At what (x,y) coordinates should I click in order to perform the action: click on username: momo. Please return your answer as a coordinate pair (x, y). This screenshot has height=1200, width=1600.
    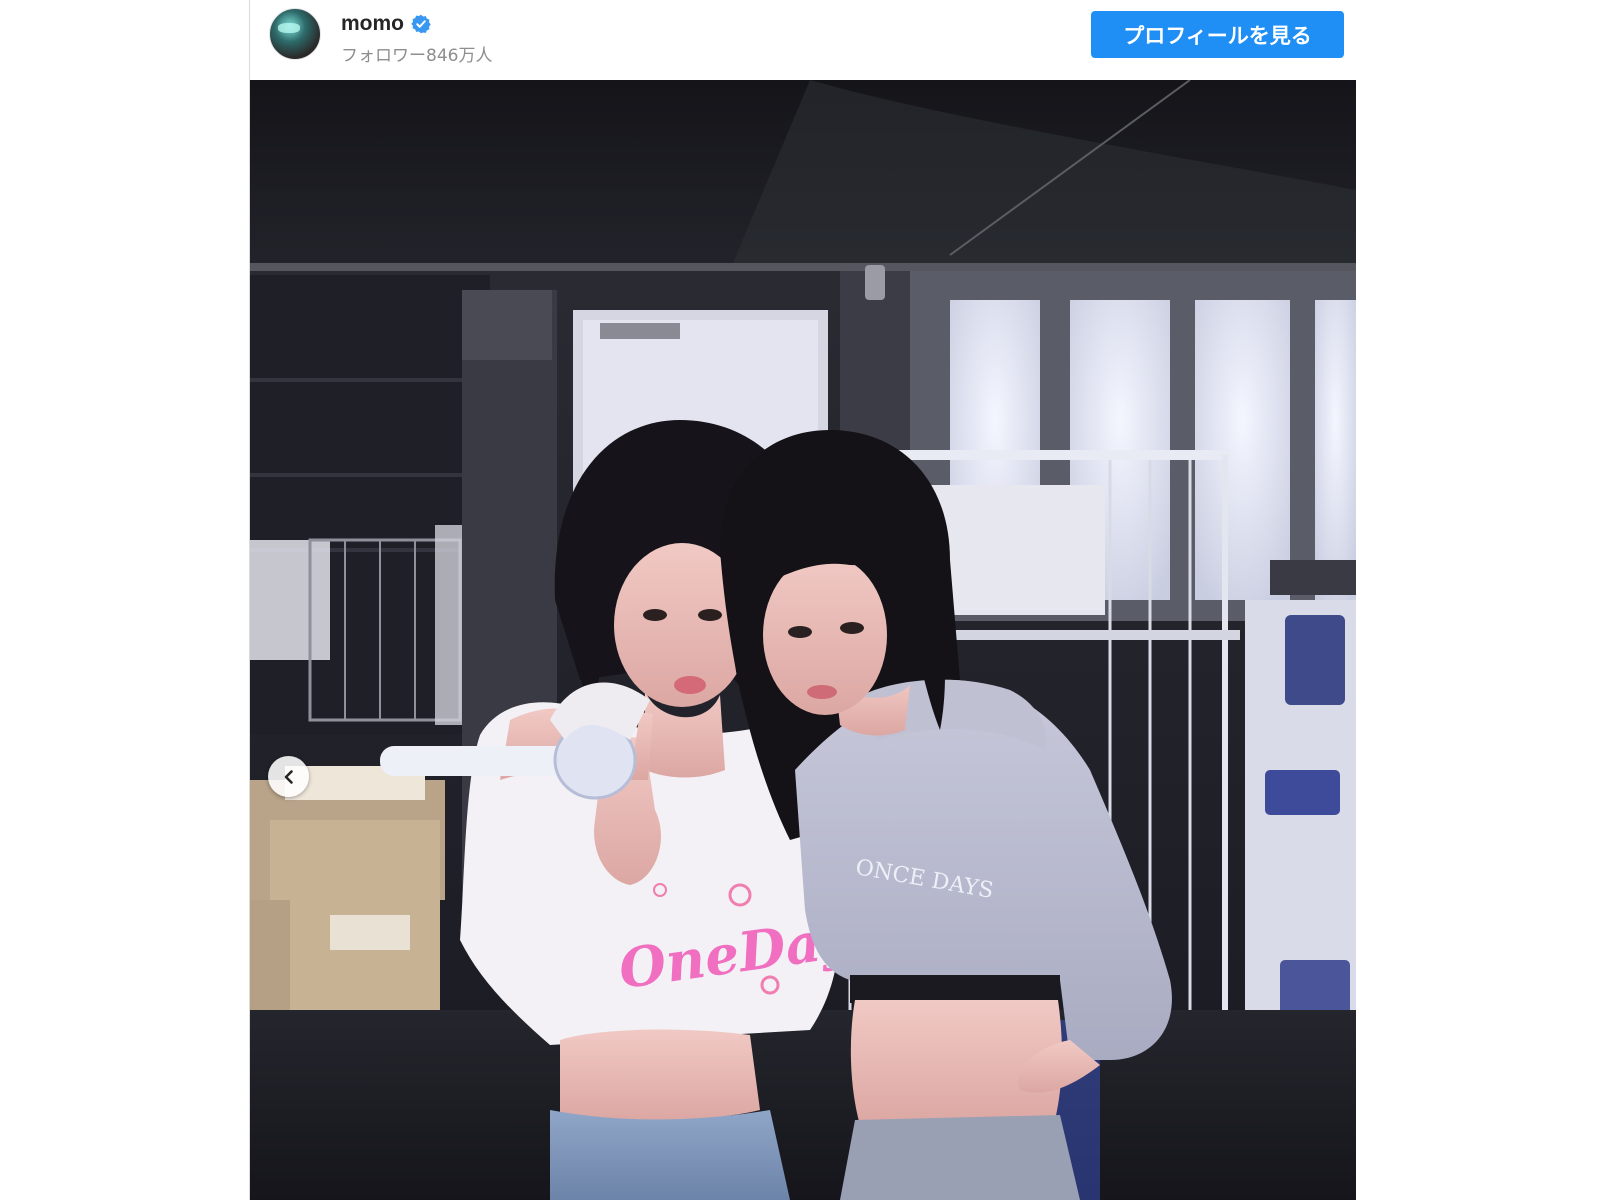
    Looking at the image, I should click on (372, 24).